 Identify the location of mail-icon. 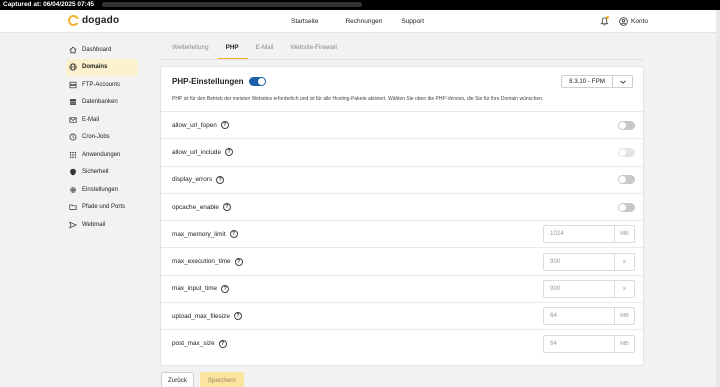
(73, 120).